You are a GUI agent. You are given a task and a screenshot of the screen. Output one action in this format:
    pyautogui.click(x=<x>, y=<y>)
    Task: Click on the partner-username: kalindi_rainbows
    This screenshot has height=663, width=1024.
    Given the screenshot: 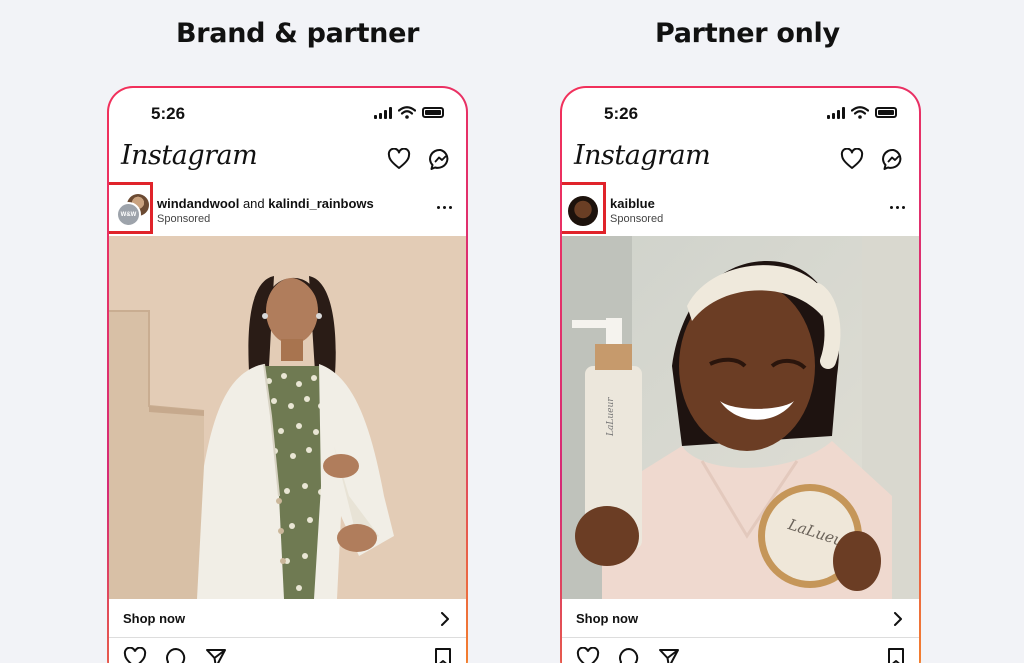 What is the action you would take?
    pyautogui.click(x=320, y=203)
    